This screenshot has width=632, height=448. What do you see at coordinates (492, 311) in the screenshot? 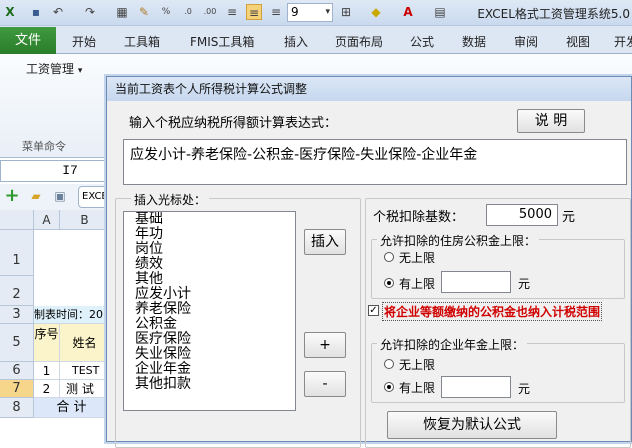
I see `include-enterprise-fund-label: 将企业等额缴纳的公积金也纳入计税范围` at bounding box center [492, 311].